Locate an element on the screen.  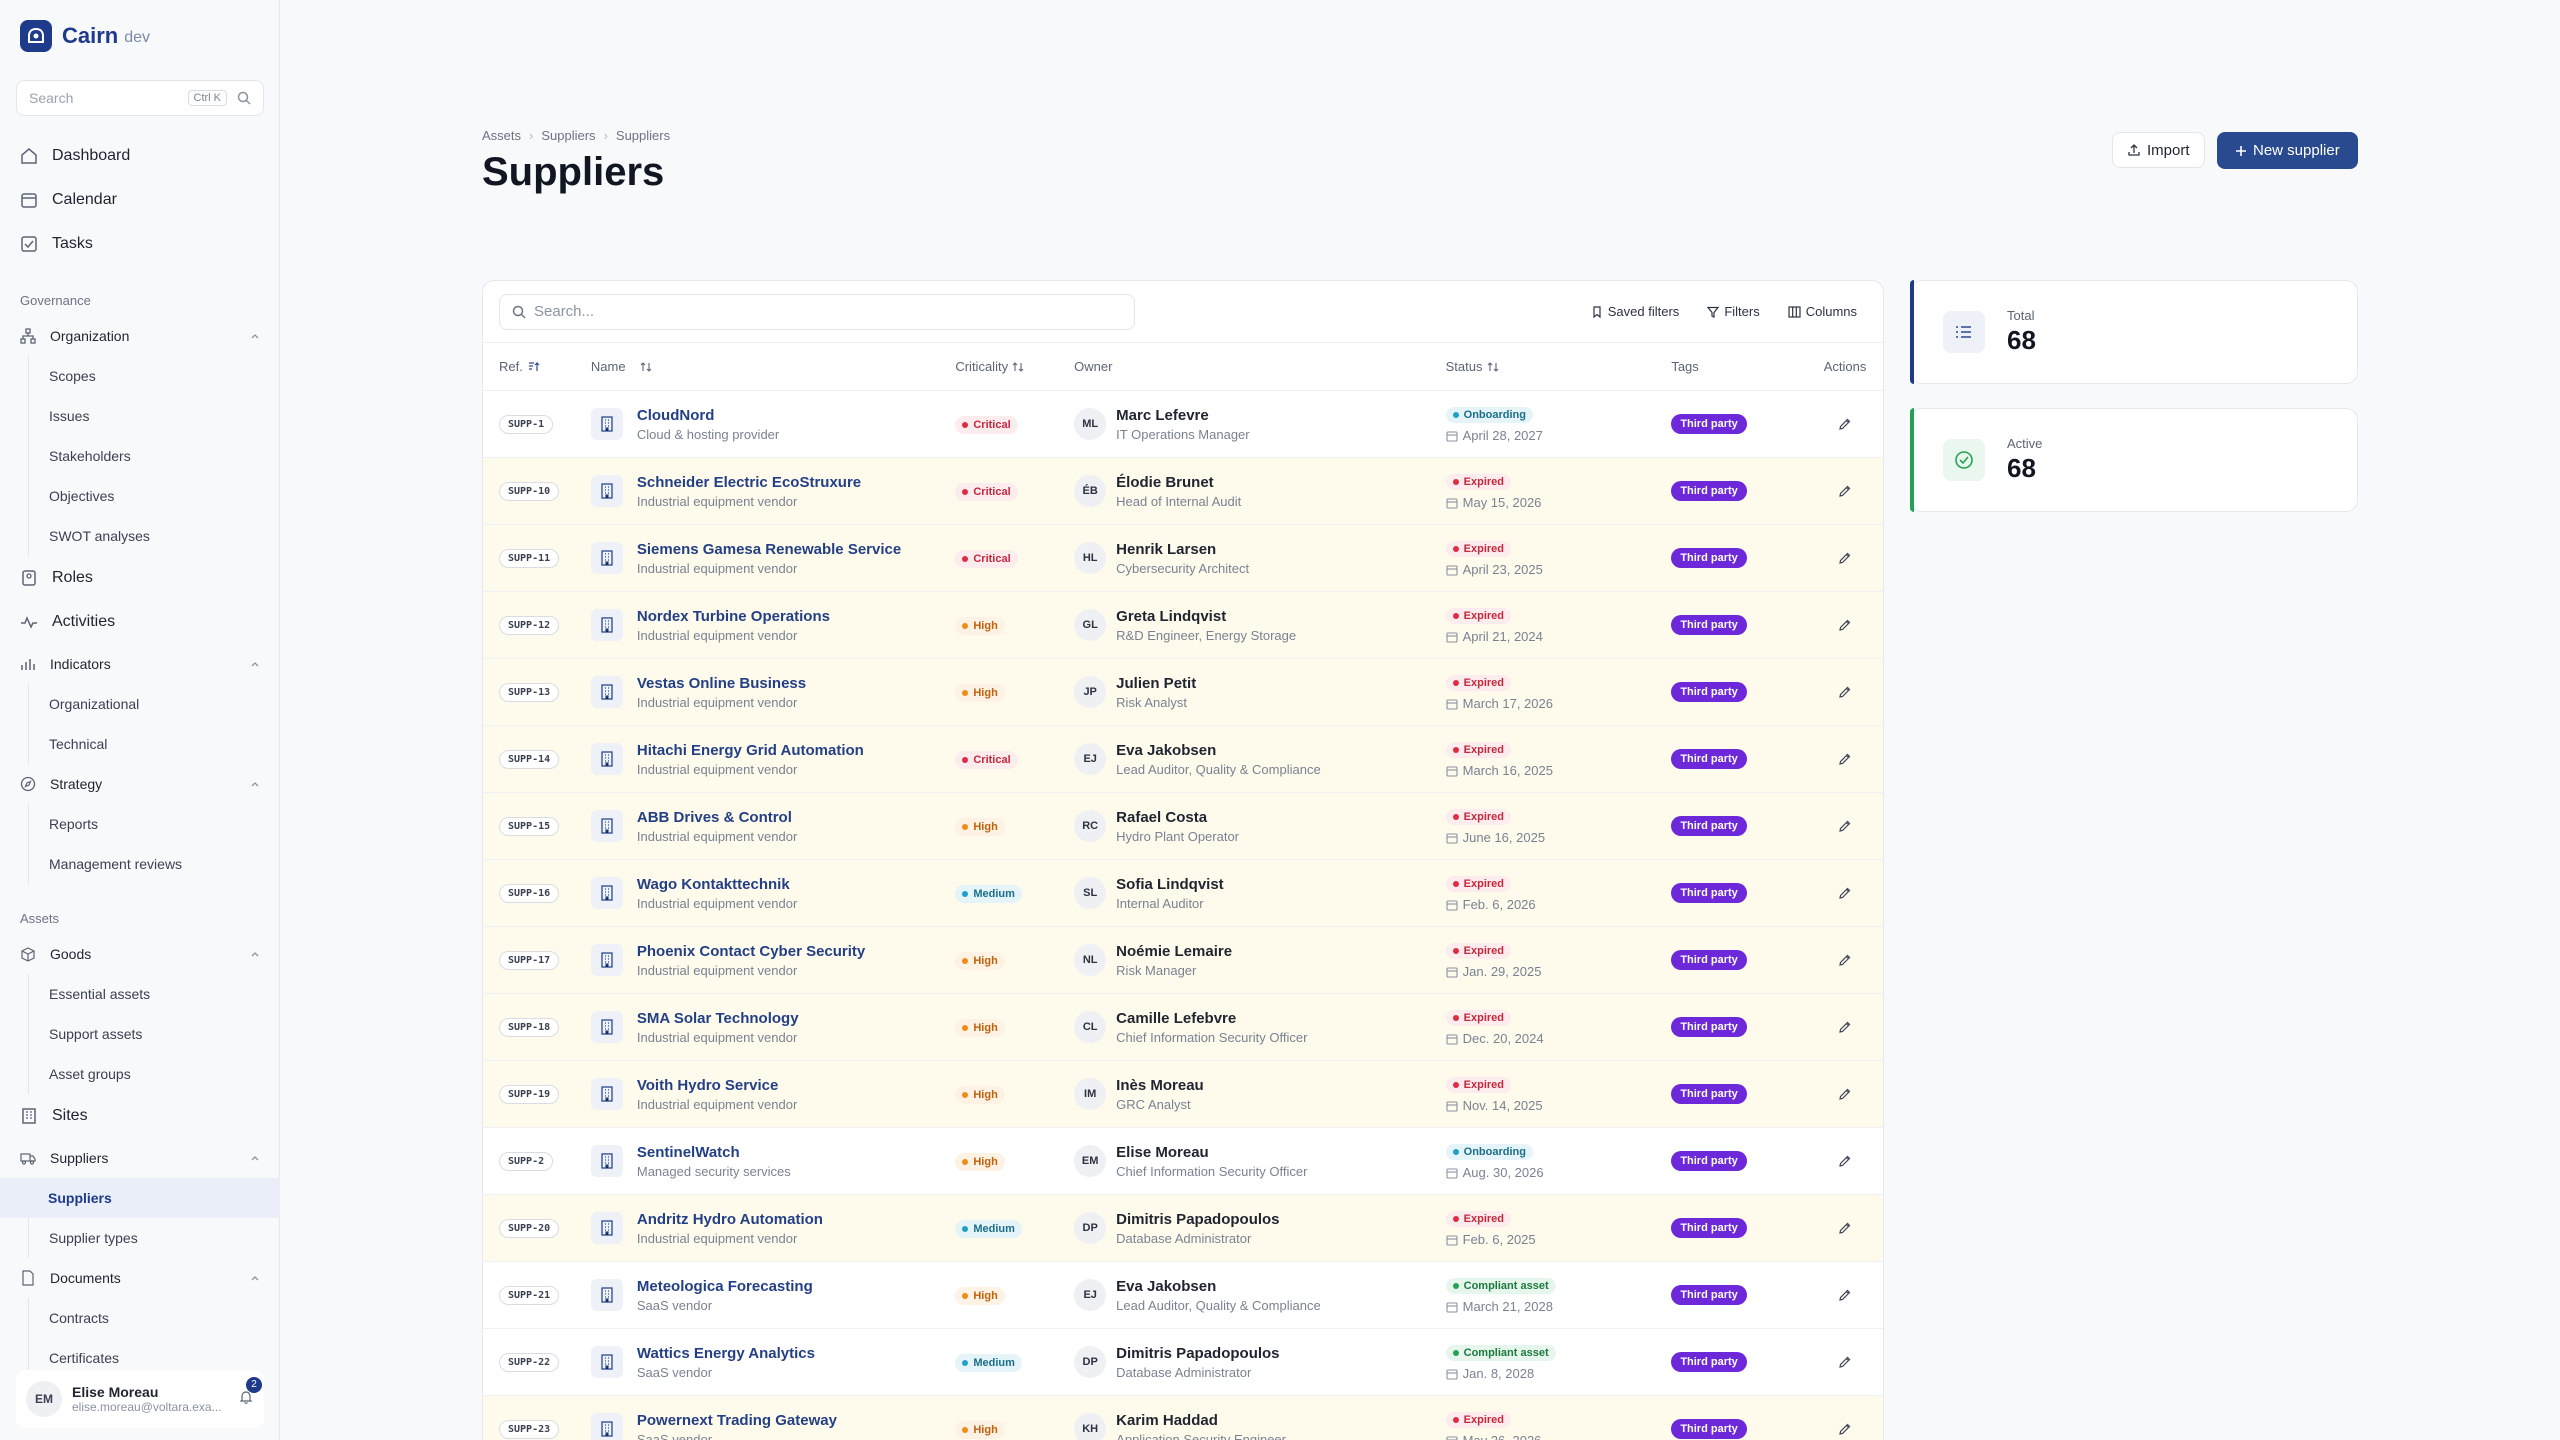
notifications-button: 2 is located at coordinates (250, 1393).